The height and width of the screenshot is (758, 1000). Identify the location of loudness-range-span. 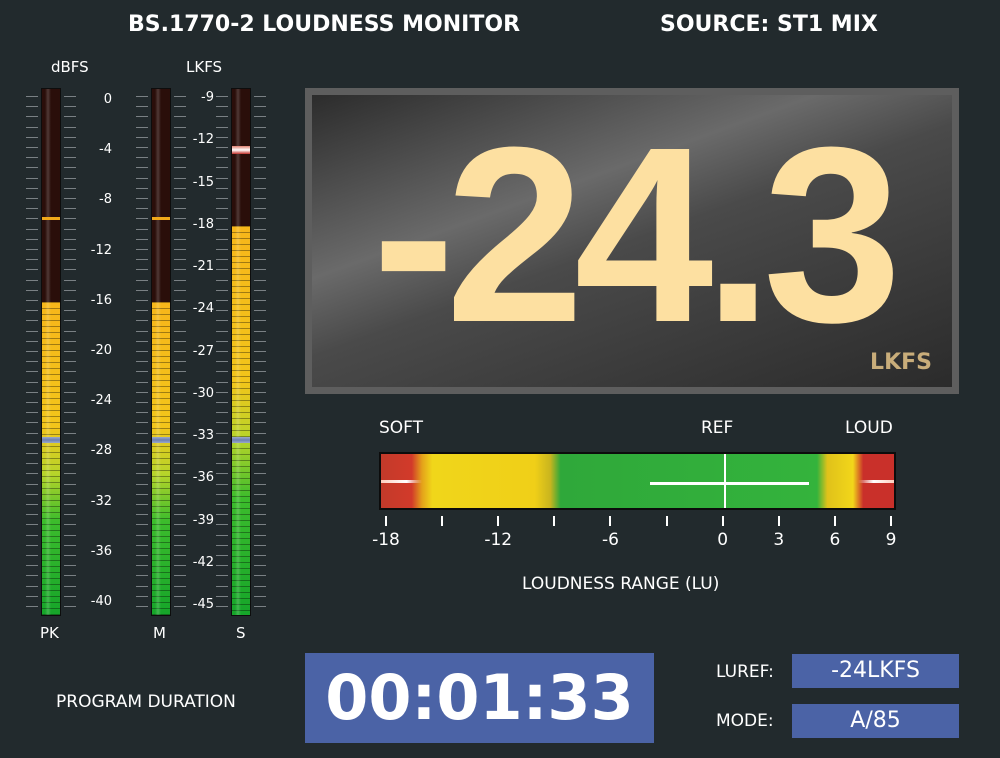
(729, 483).